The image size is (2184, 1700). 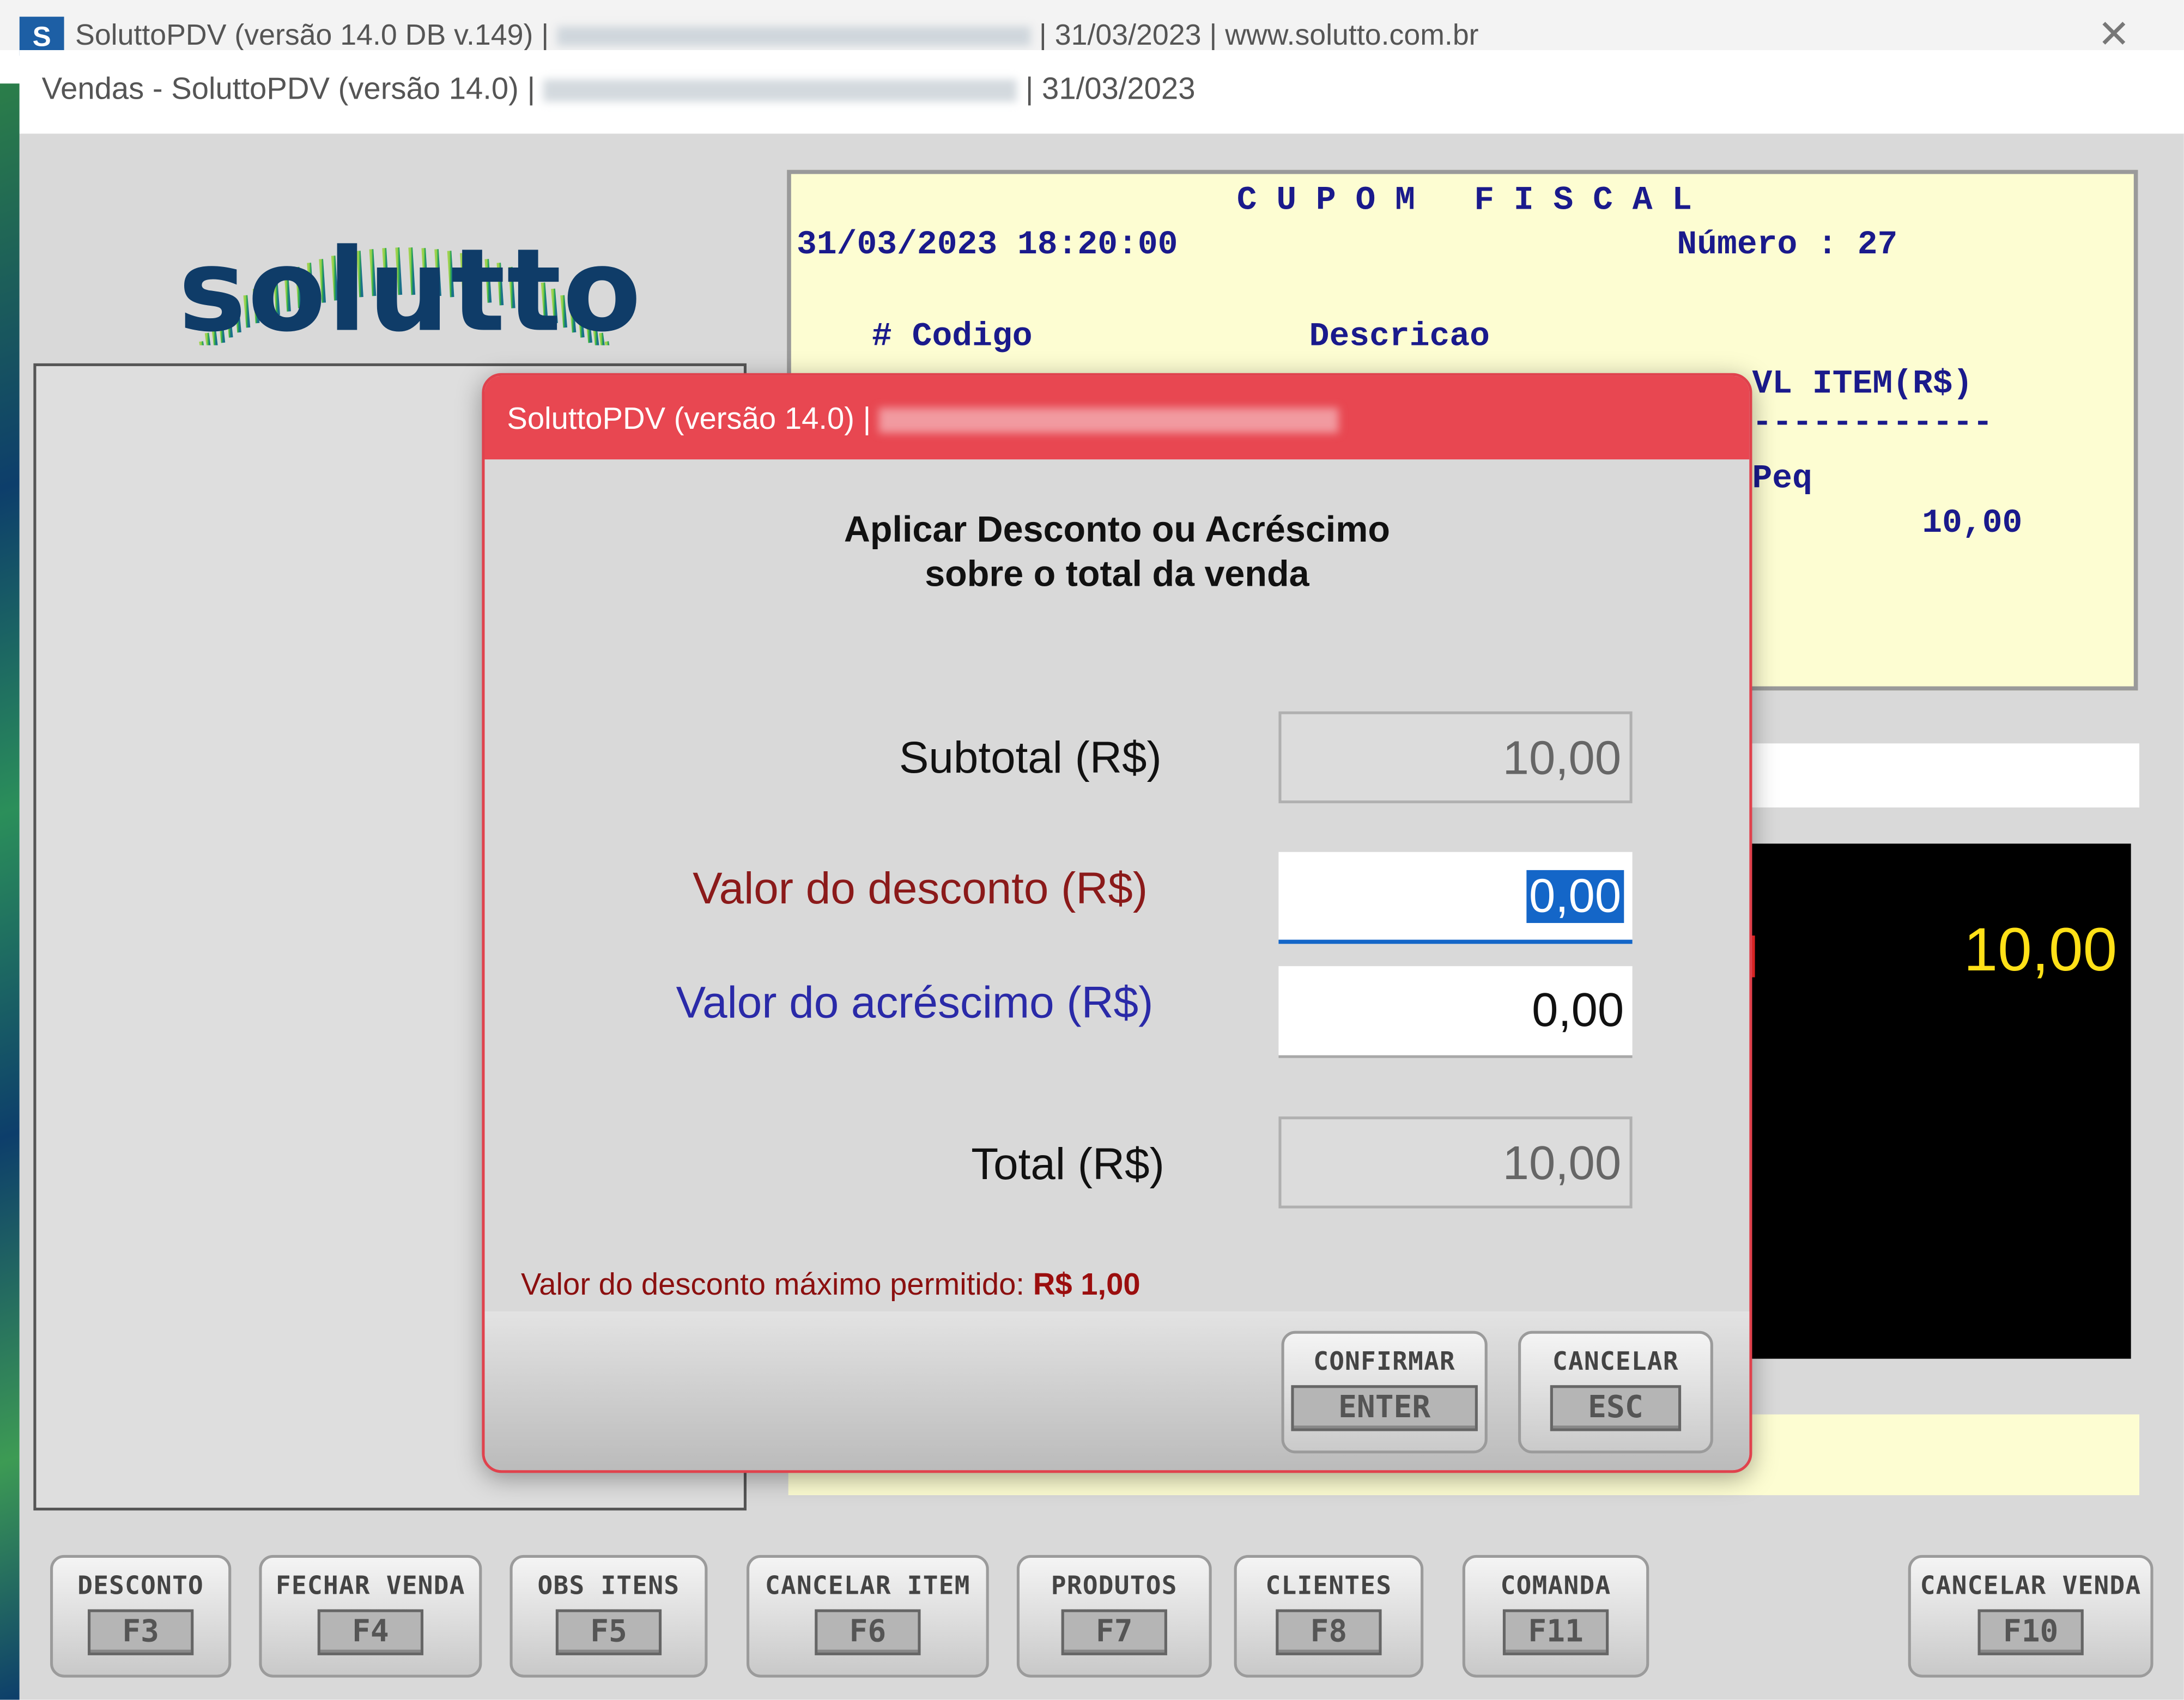 What do you see at coordinates (1114, 1586) in the screenshot?
I see `fkey-label: PRODUTOS` at bounding box center [1114, 1586].